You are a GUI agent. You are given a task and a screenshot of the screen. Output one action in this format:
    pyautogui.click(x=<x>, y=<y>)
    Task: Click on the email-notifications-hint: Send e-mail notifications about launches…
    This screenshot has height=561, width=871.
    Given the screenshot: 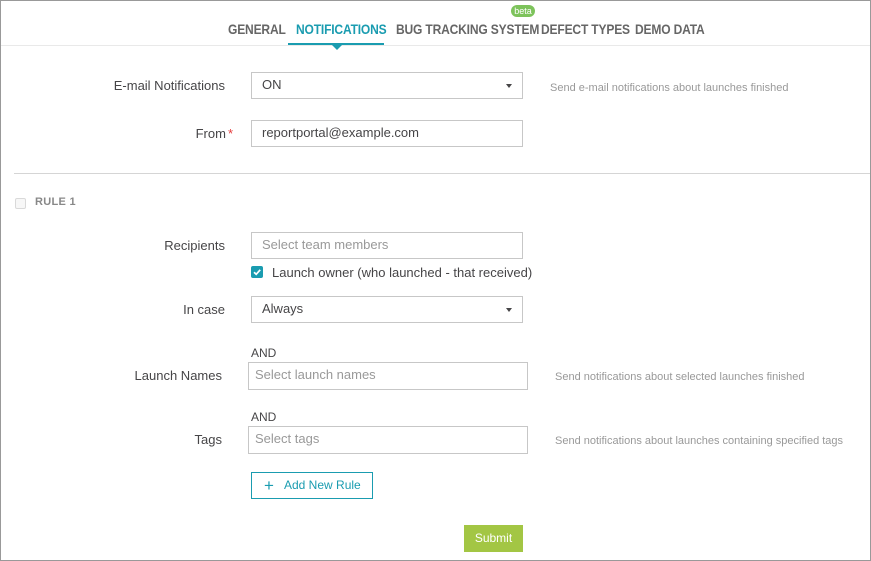 What is the action you would take?
    pyautogui.click(x=669, y=88)
    